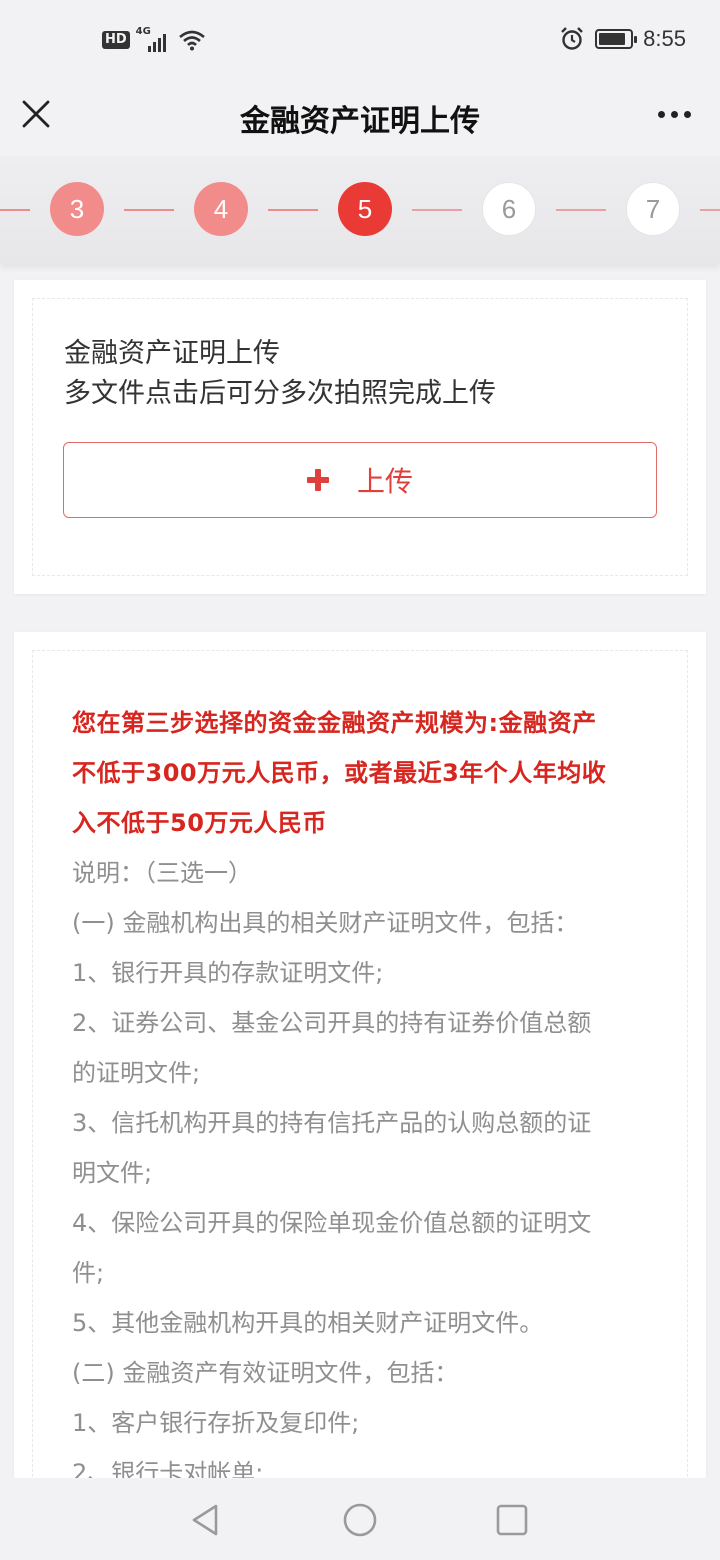 This screenshot has width=720, height=1560. I want to click on plus-icon, so click(317, 480).